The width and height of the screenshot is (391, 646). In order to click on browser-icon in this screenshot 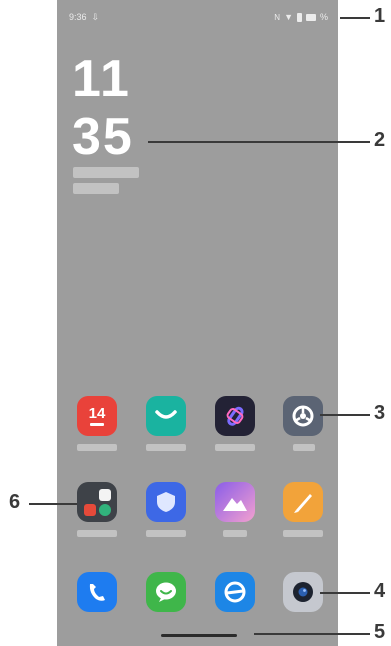, I will do `click(235, 592)`.